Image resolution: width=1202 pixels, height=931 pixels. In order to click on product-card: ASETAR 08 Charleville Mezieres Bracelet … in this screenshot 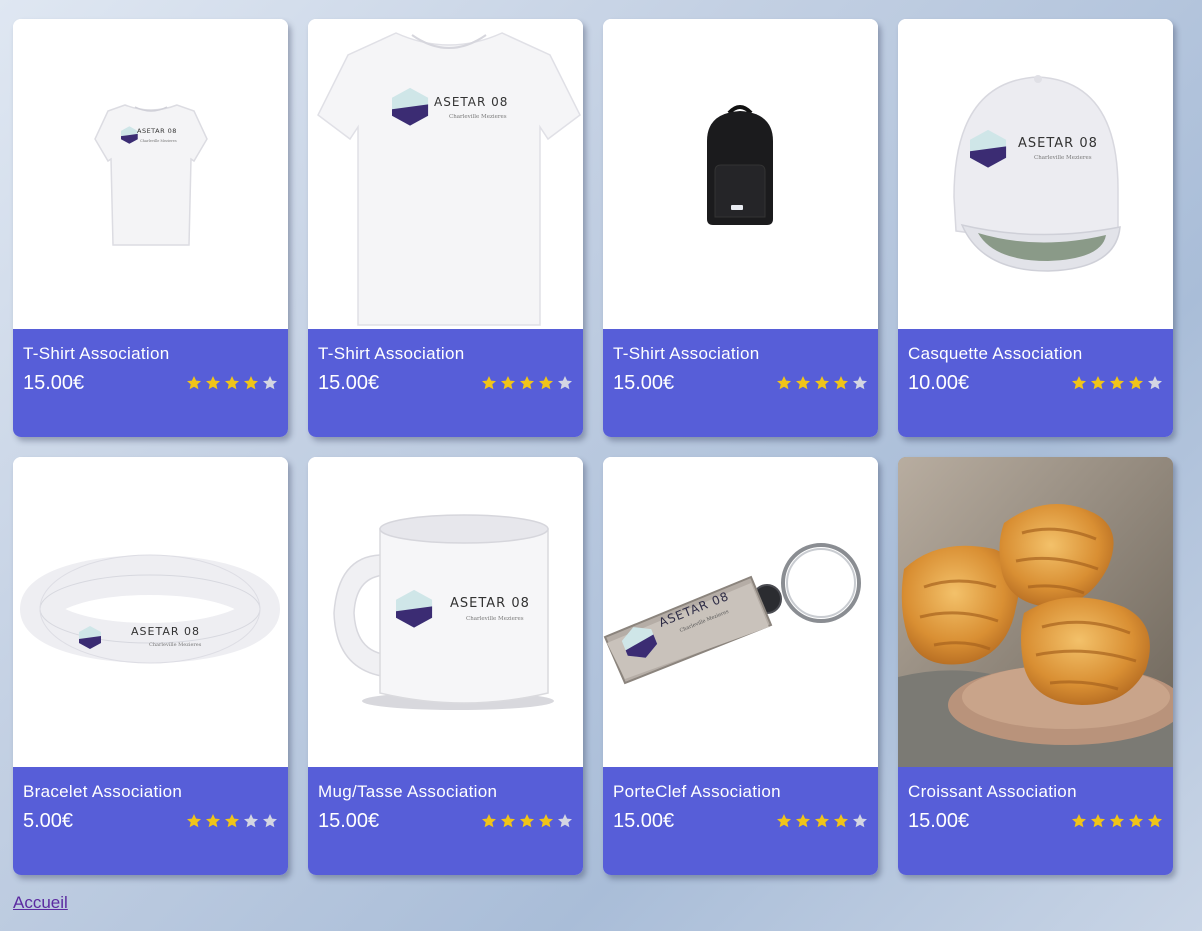, I will do `click(150, 666)`.